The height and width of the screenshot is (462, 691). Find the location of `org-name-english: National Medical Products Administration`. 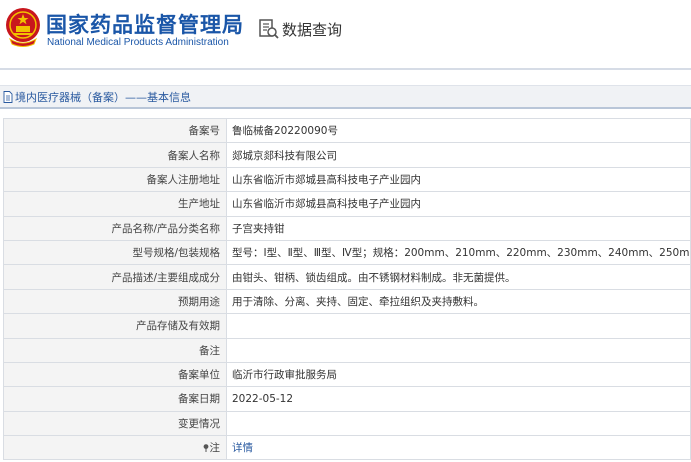

org-name-english: National Medical Products Administration is located at coordinates (138, 42).